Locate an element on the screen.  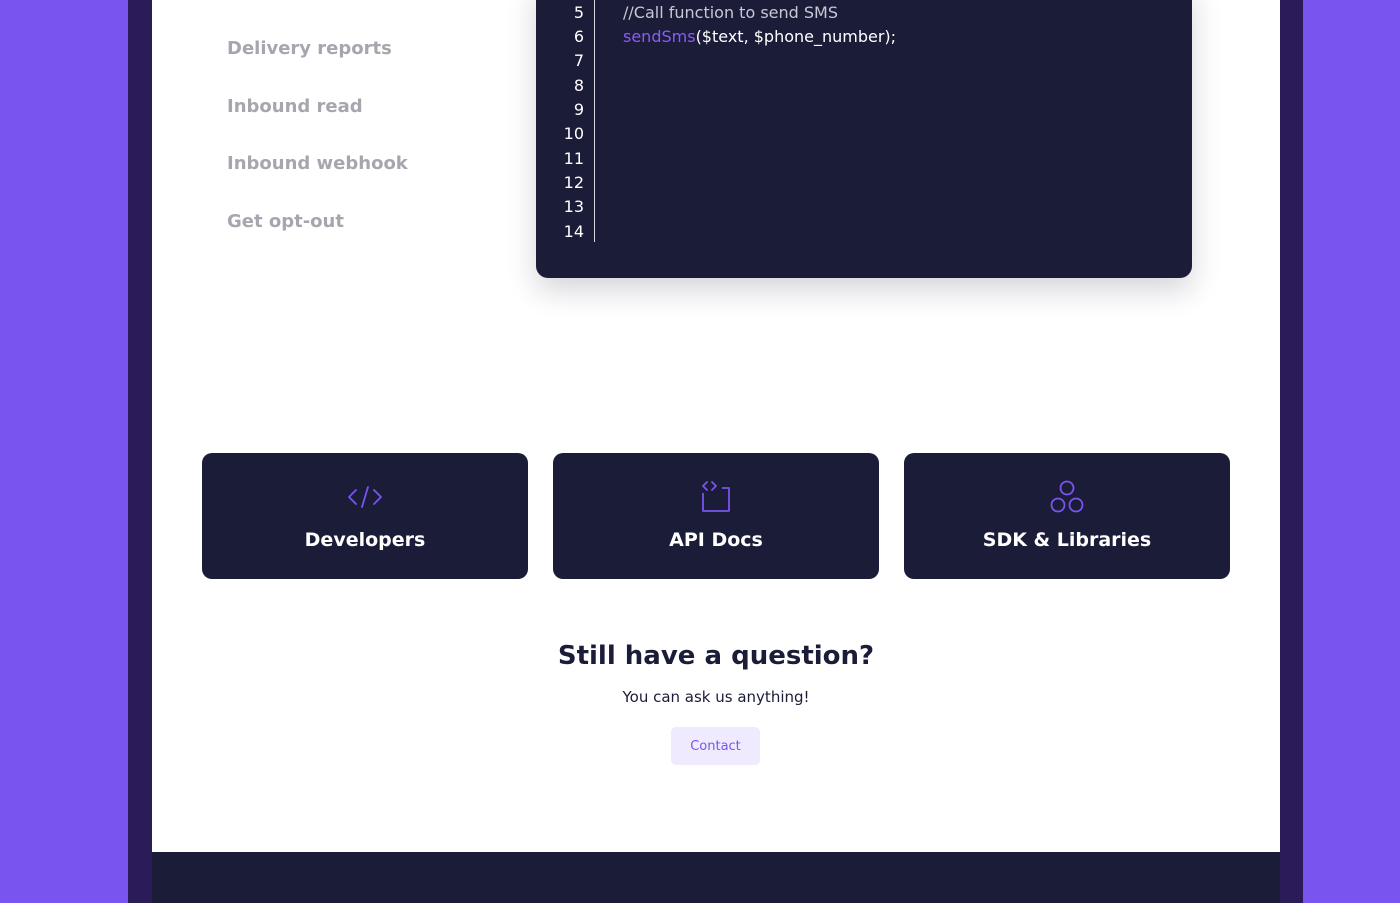
line-number: 5 is located at coordinates (578, 12).